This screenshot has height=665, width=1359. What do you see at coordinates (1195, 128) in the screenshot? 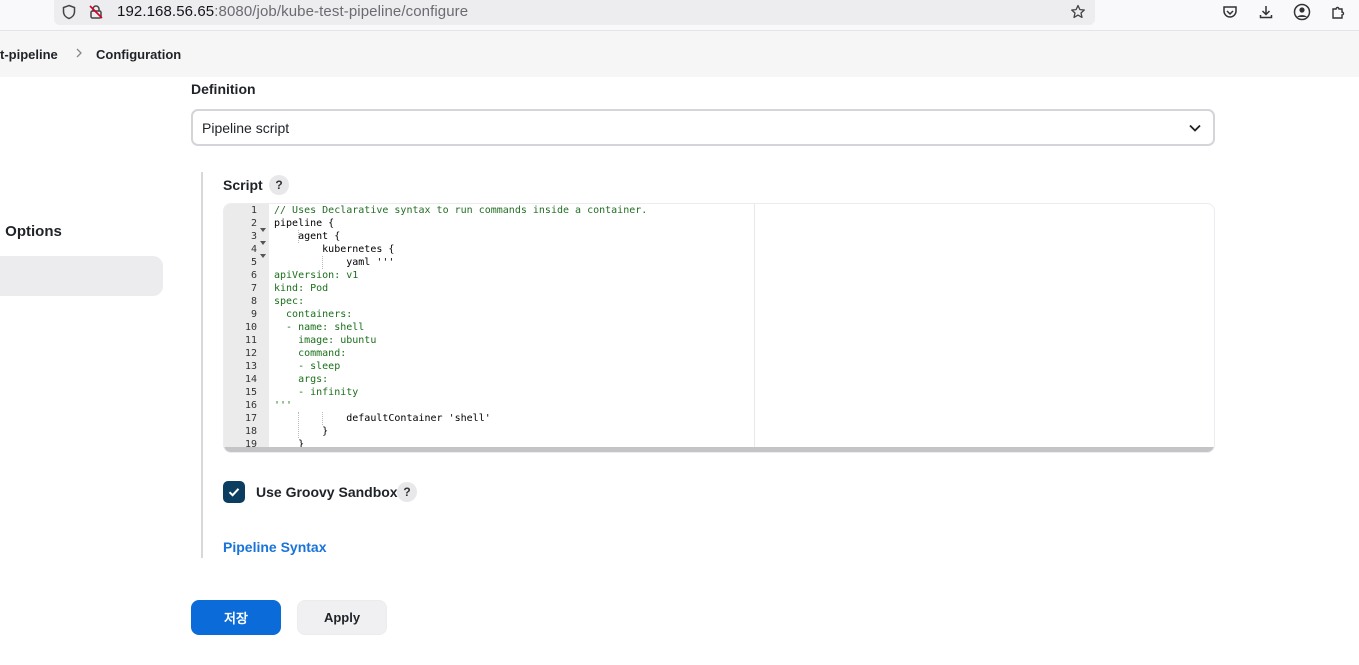
I see `chevron-down-icon` at bounding box center [1195, 128].